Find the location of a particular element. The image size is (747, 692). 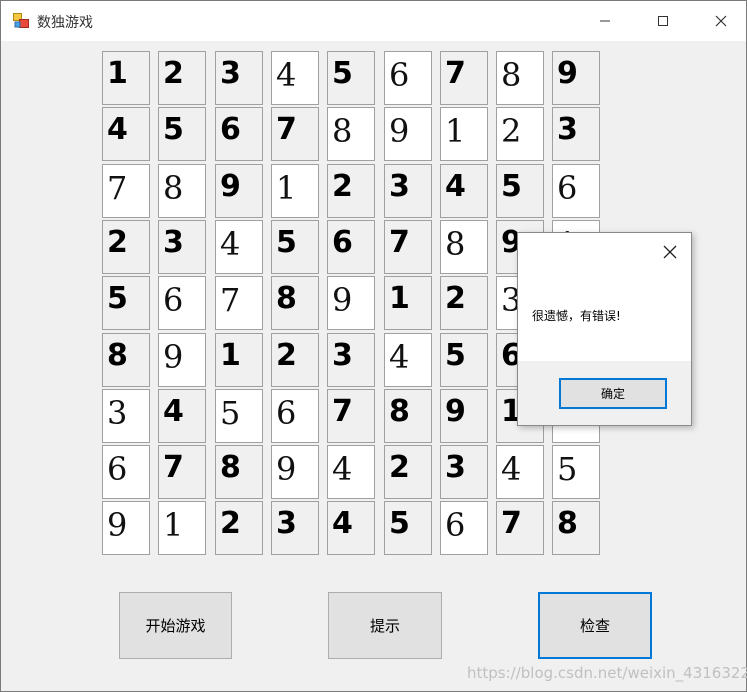

start-game-button: 开始游戏 is located at coordinates (175, 625).